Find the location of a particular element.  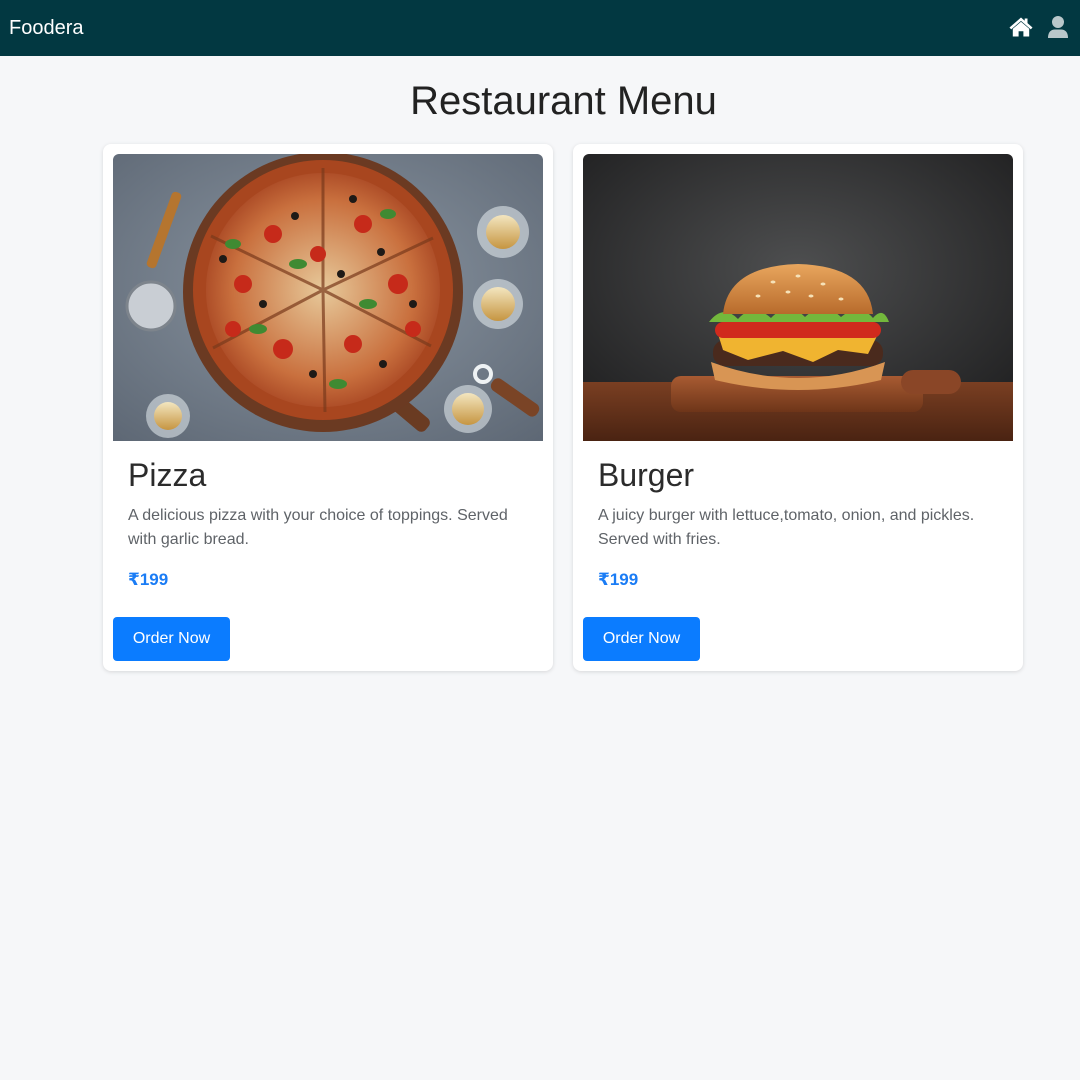

navbar: Foodera is located at coordinates (540, 28).